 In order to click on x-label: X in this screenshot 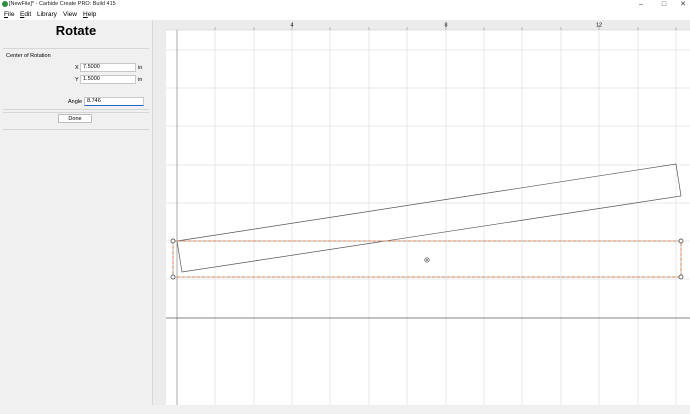, I will do `click(77, 68)`.